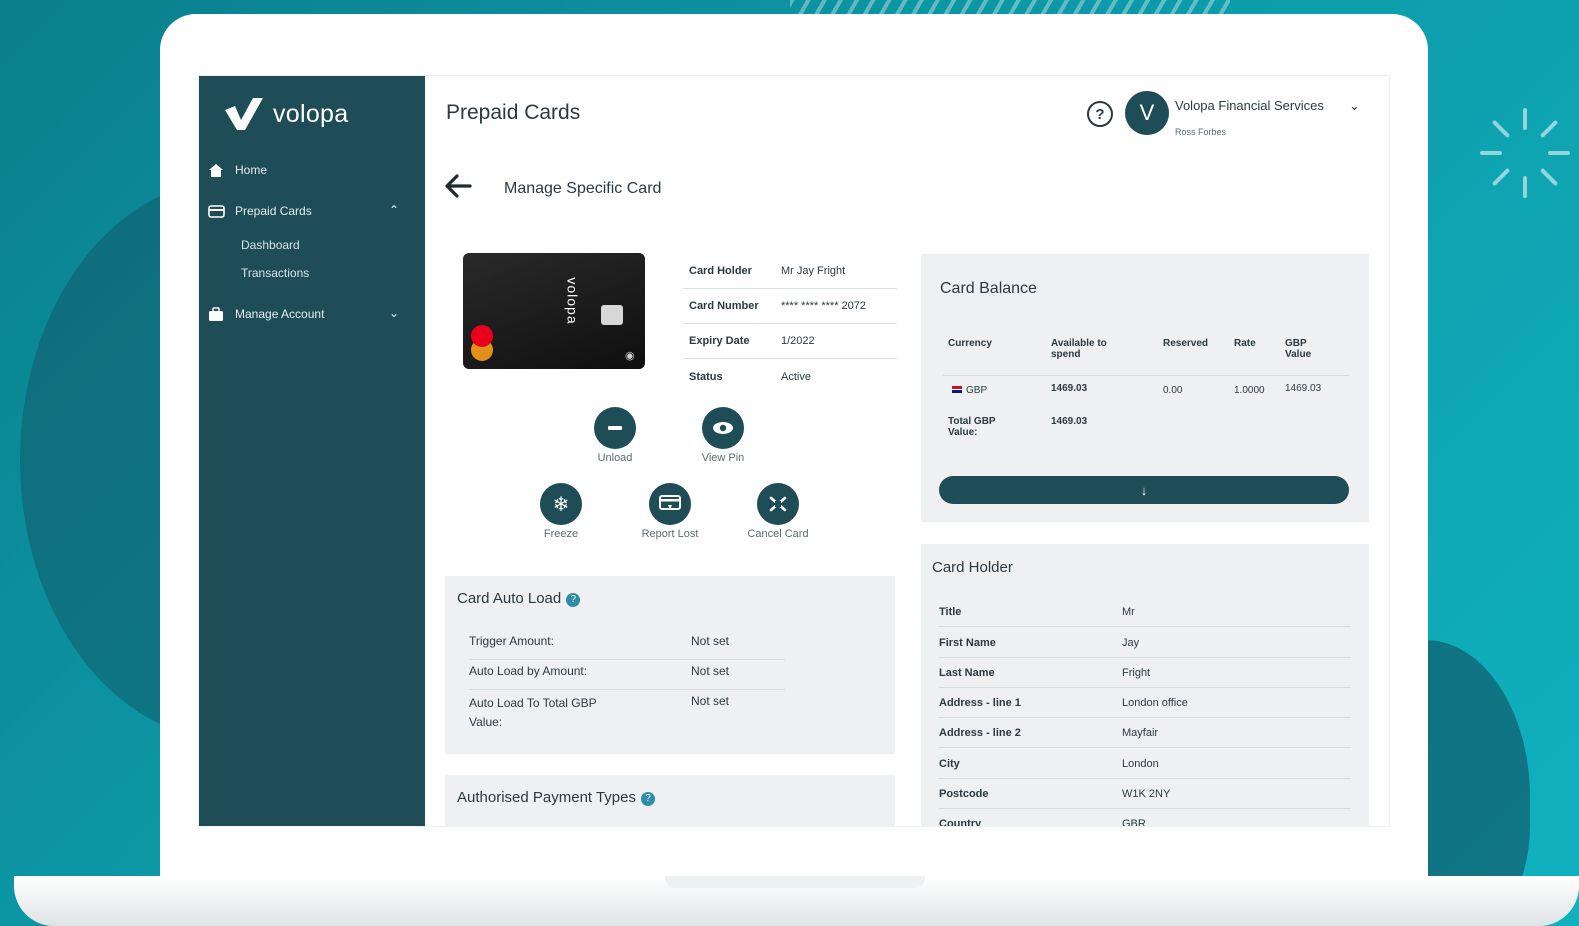 Image resolution: width=1579 pixels, height=926 pixels. What do you see at coordinates (750, 376) in the screenshot?
I see `detail-row: Status Active` at bounding box center [750, 376].